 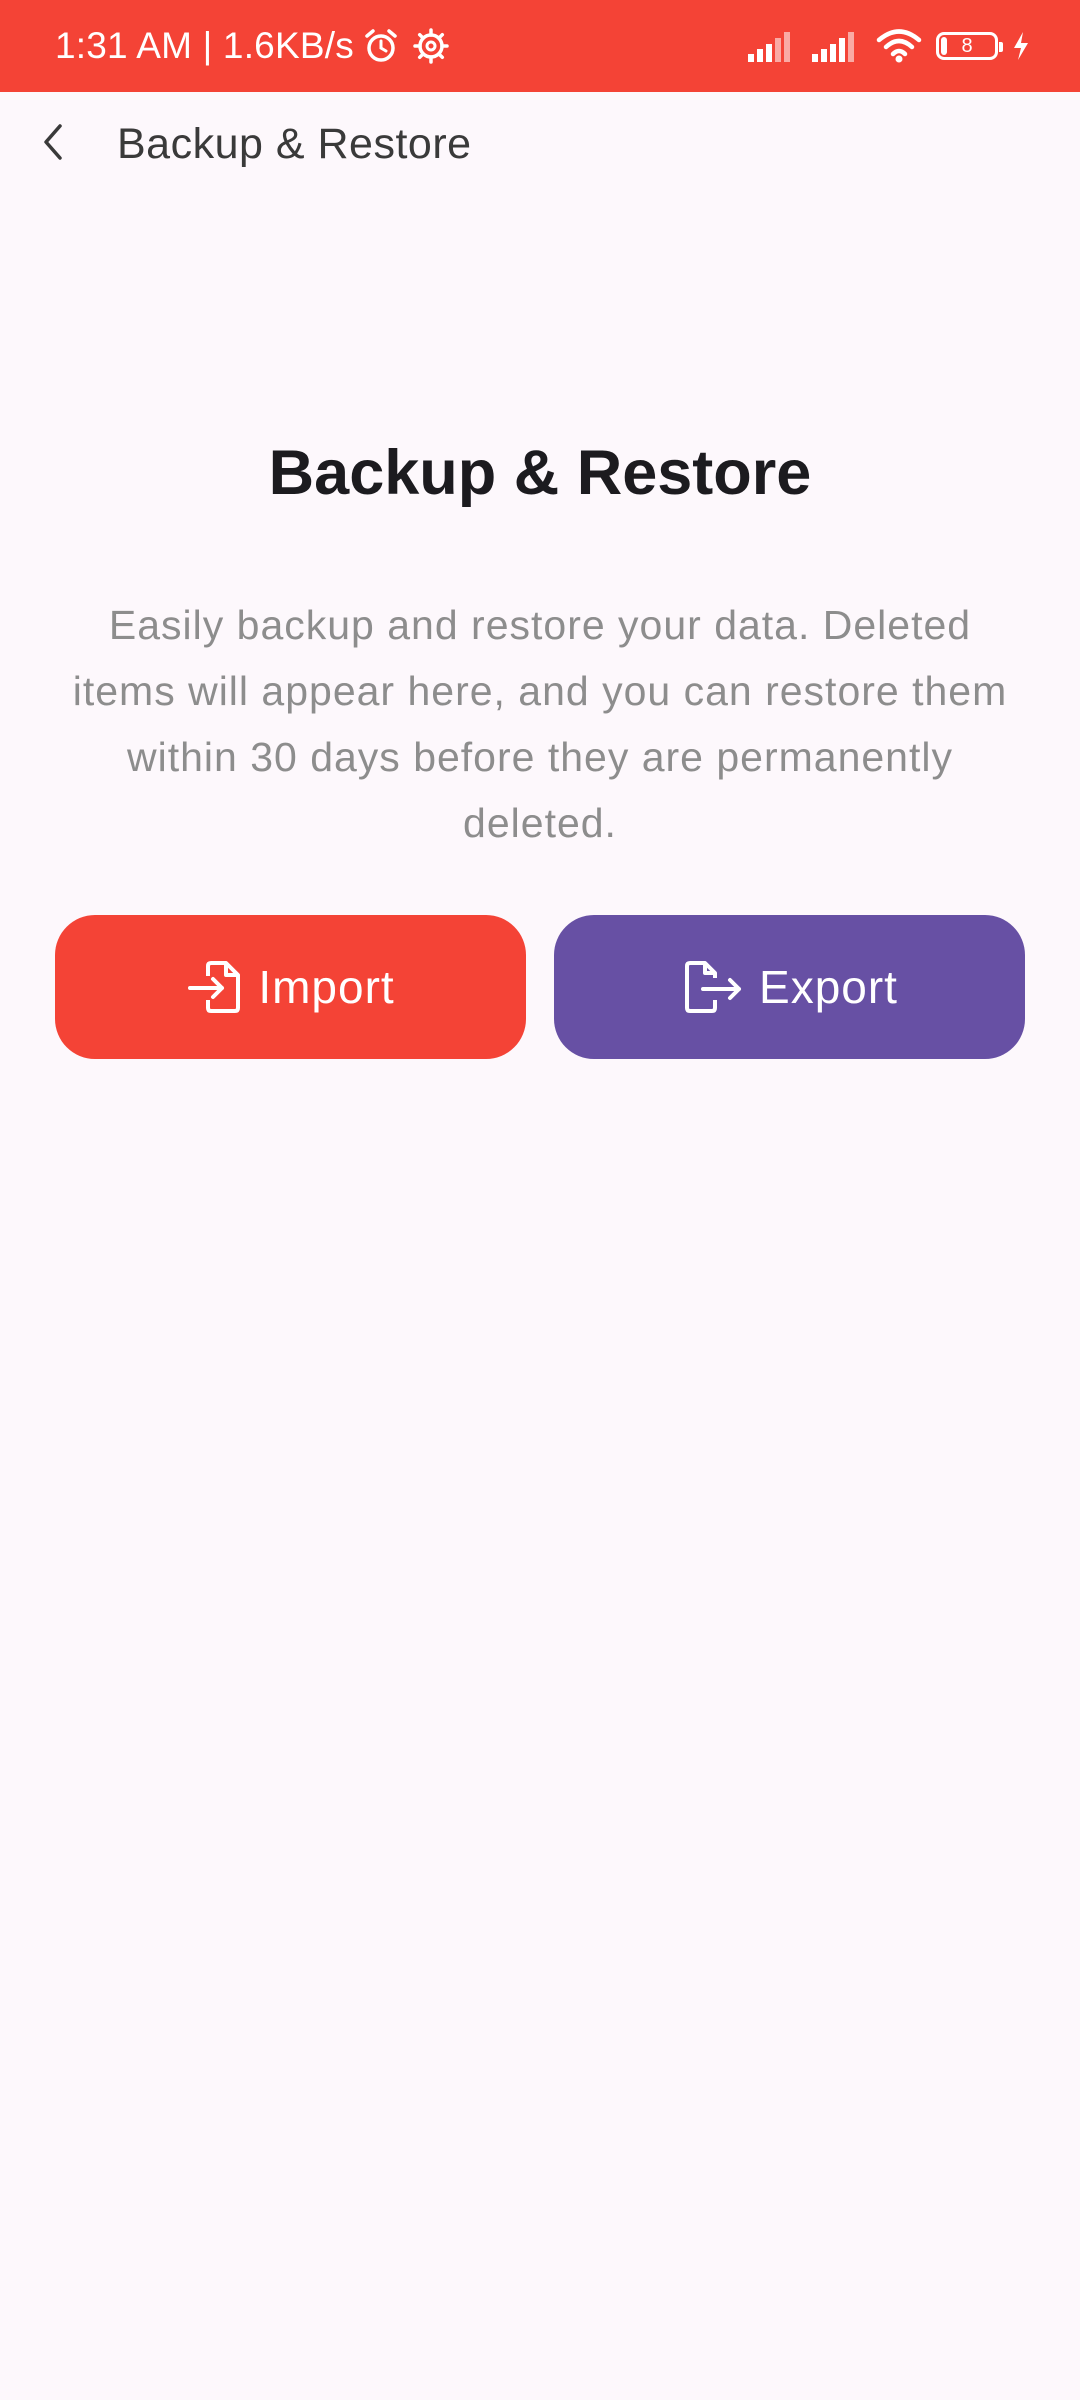 I want to click on import-button-label: Import, so click(x=326, y=987).